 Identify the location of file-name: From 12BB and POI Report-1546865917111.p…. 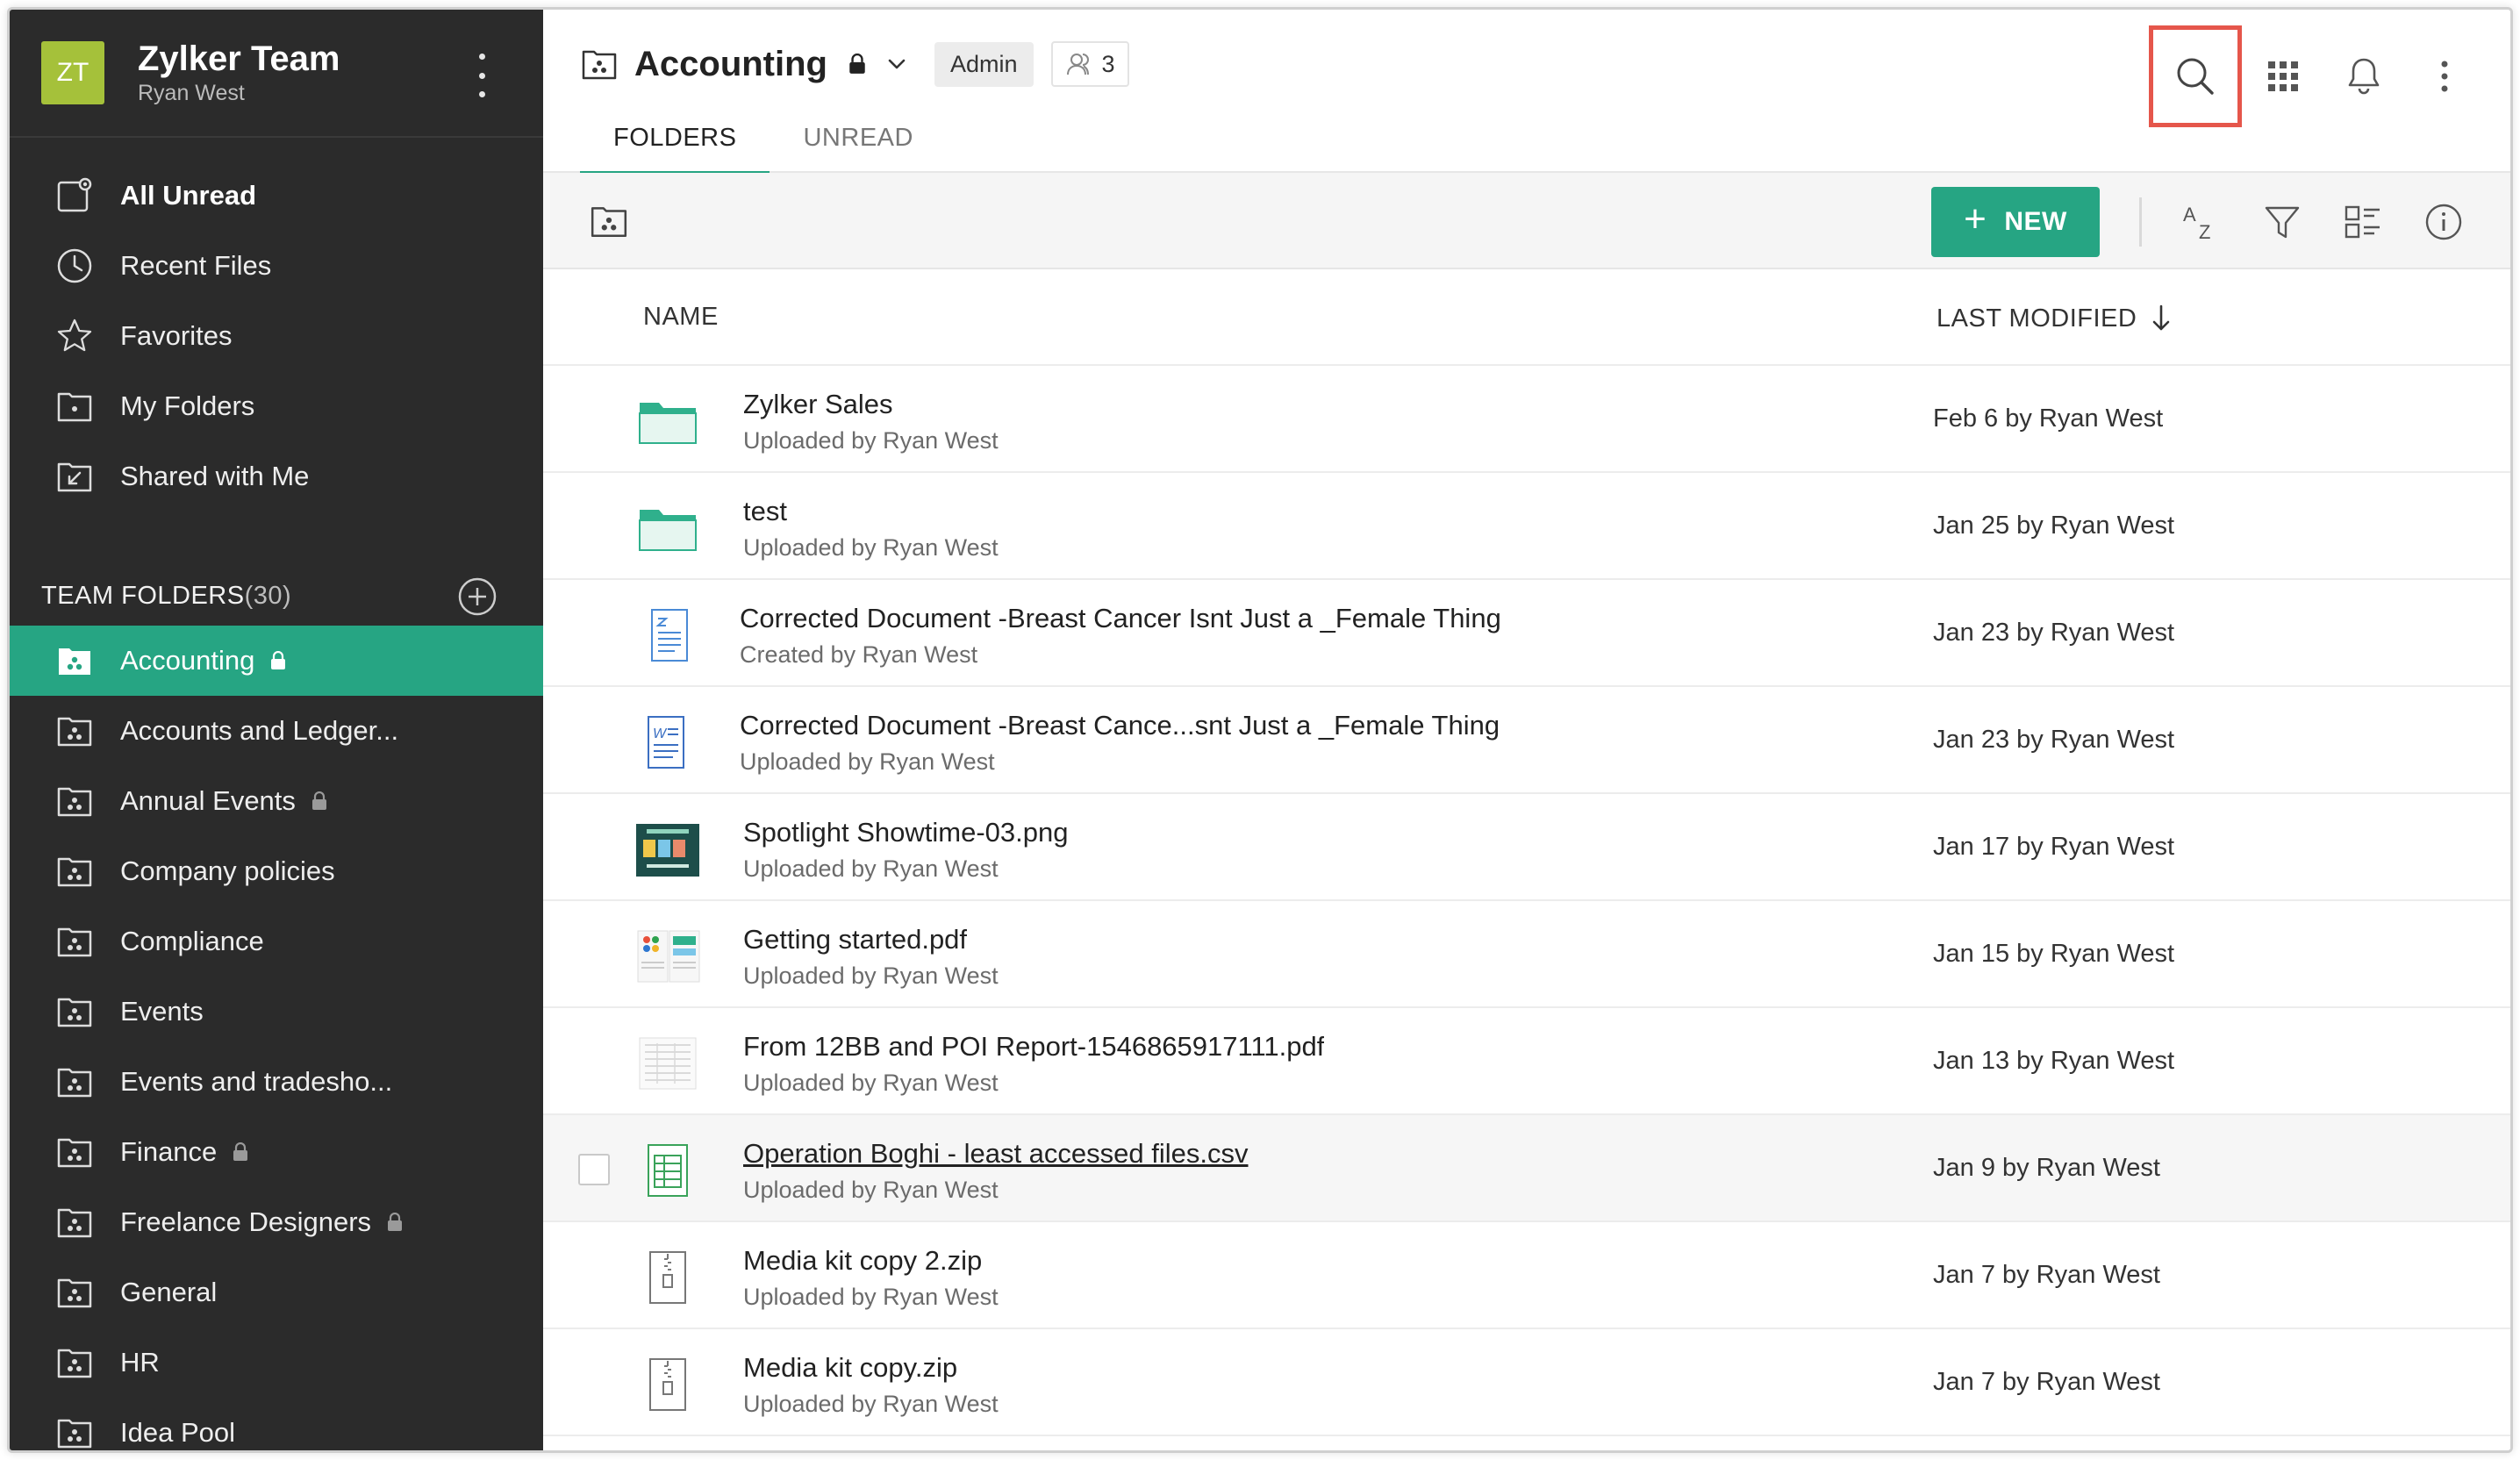
(1033, 1047).